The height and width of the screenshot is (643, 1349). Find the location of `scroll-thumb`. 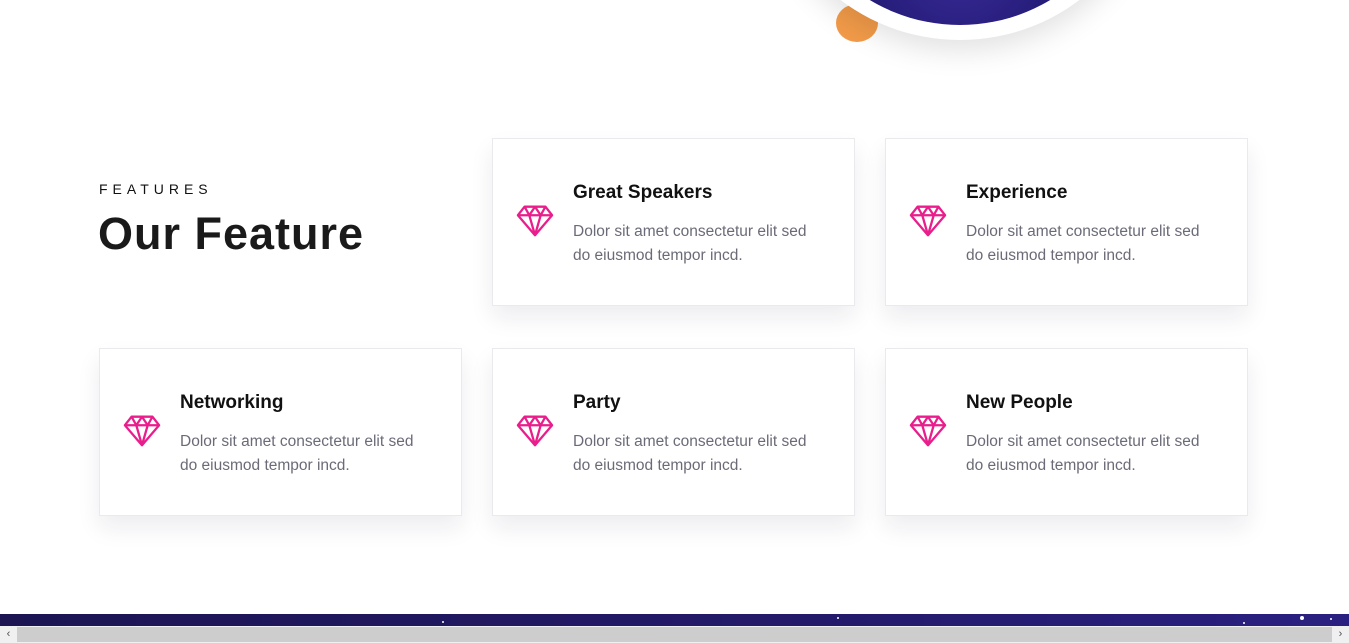

scroll-thumb is located at coordinates (674, 634).